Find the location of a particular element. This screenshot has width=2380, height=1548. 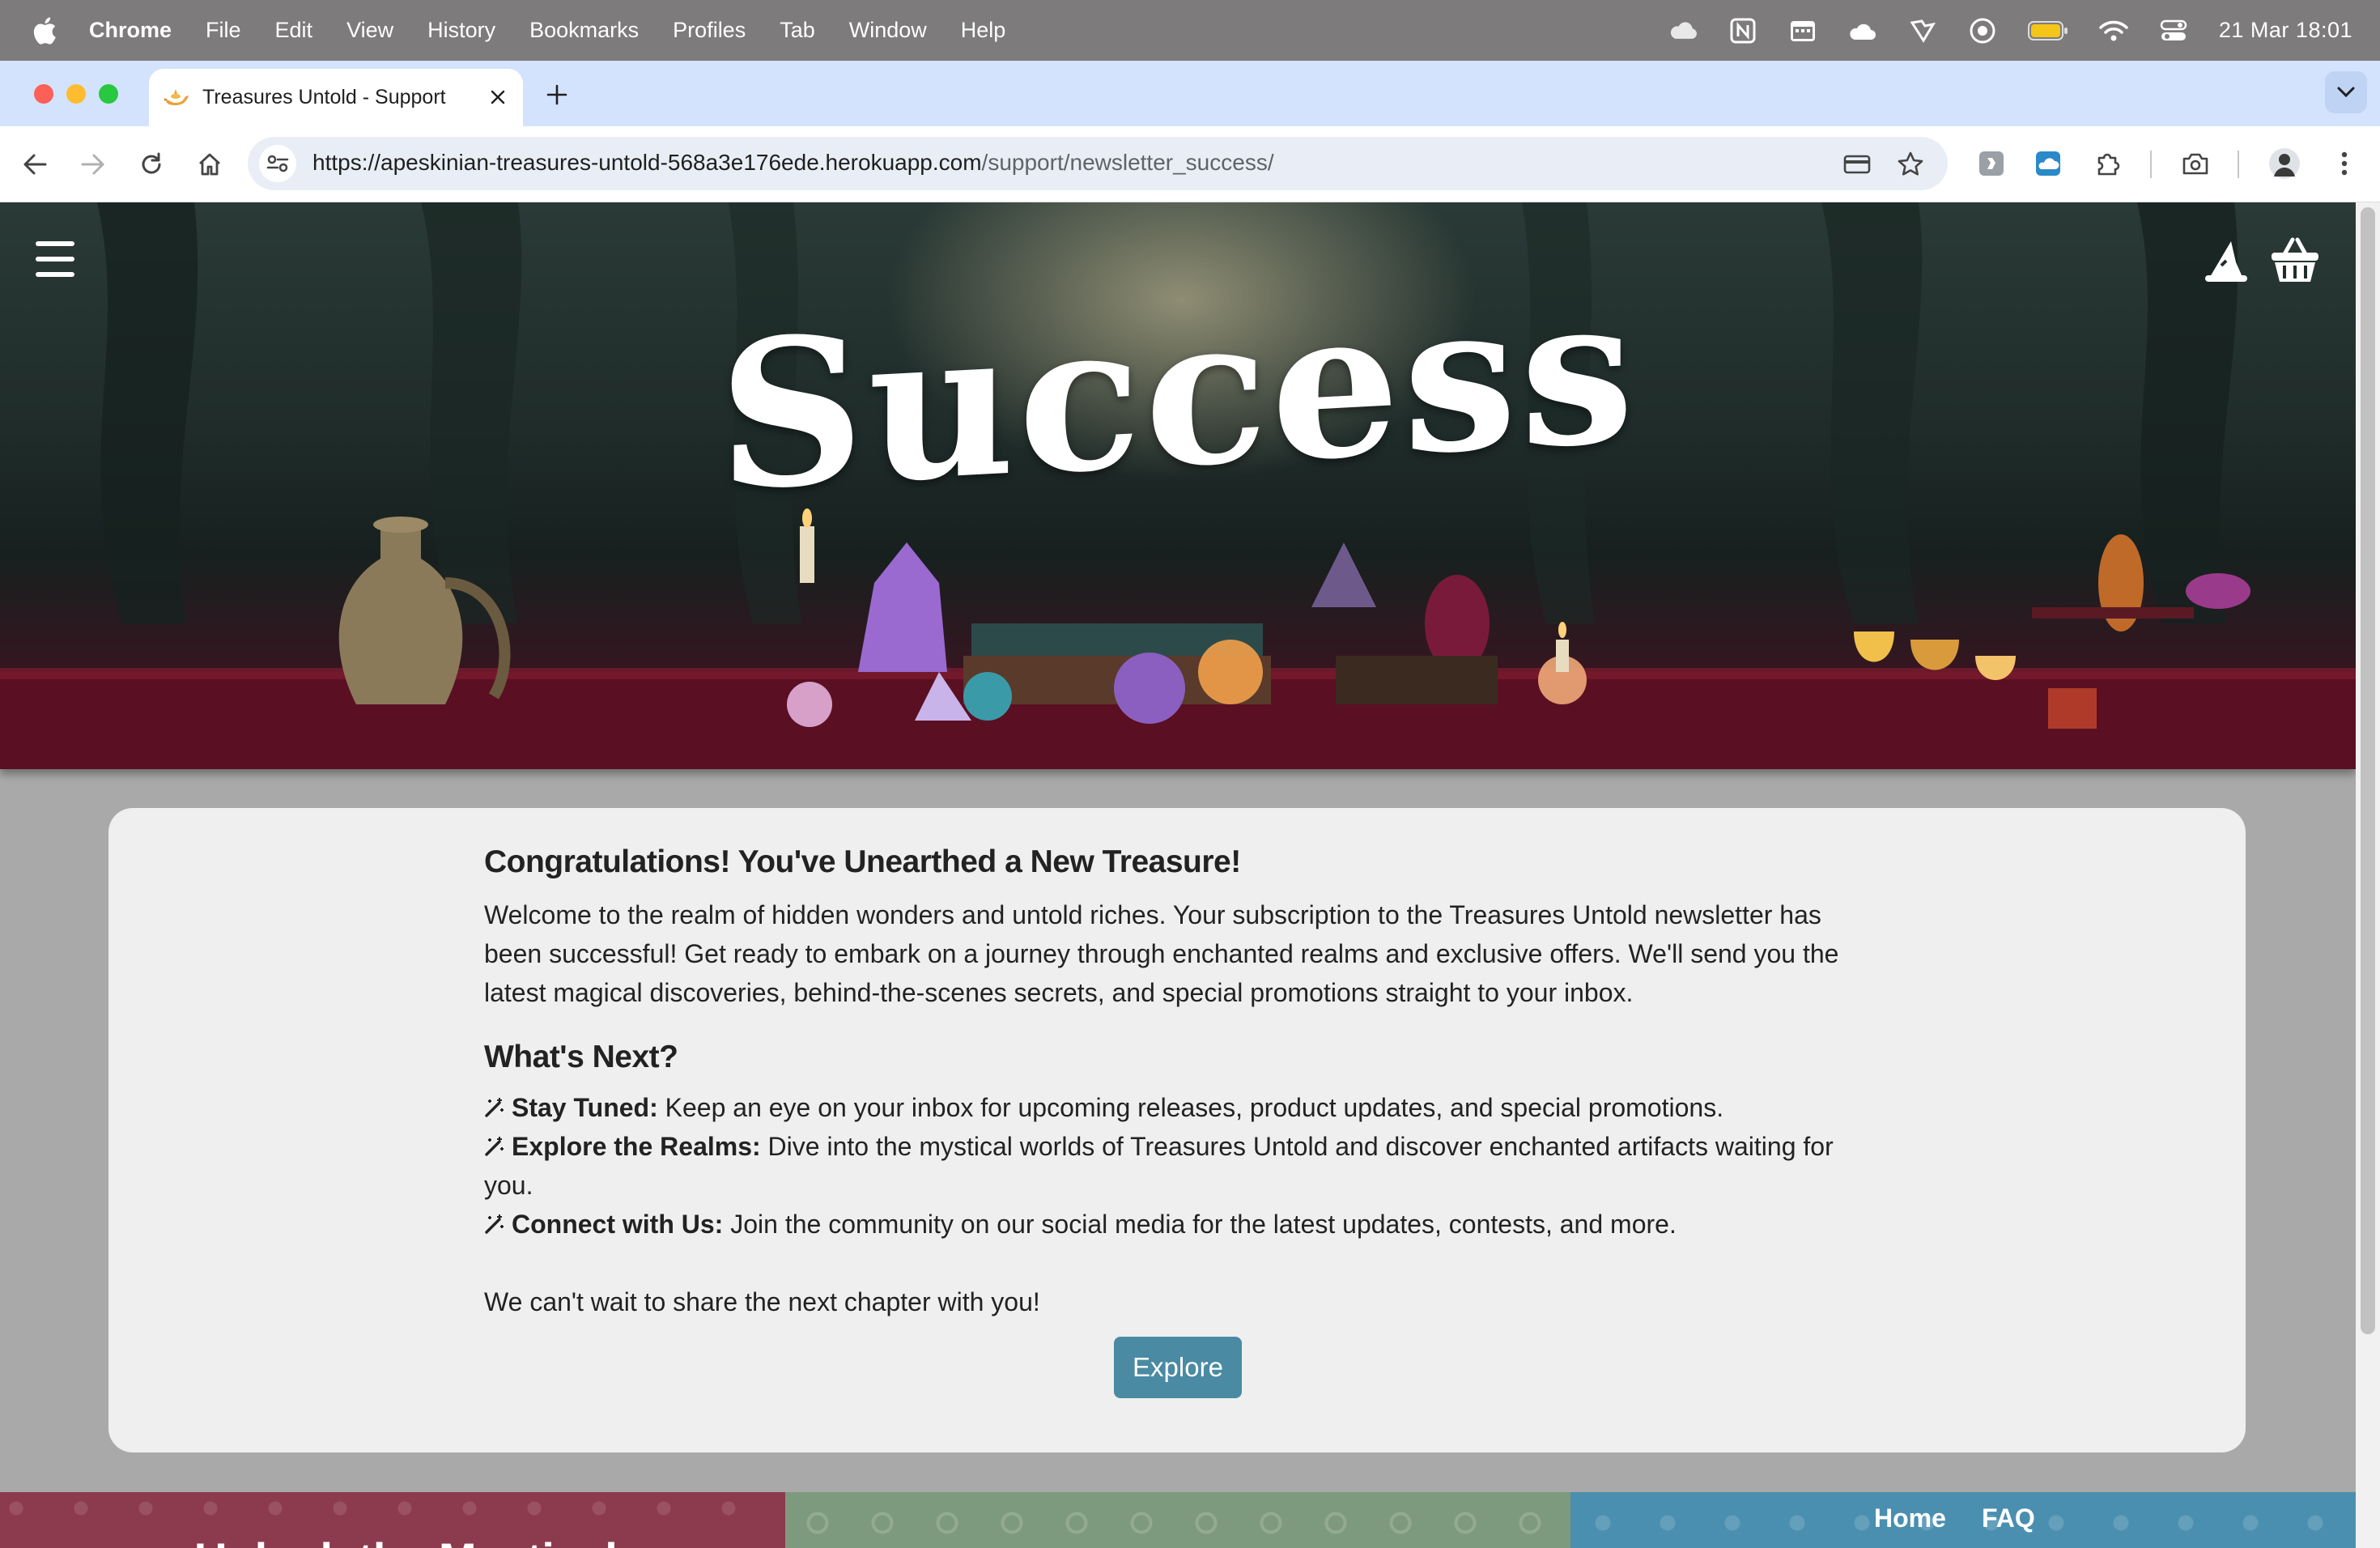

footer-panel-green is located at coordinates (1178, 1520).